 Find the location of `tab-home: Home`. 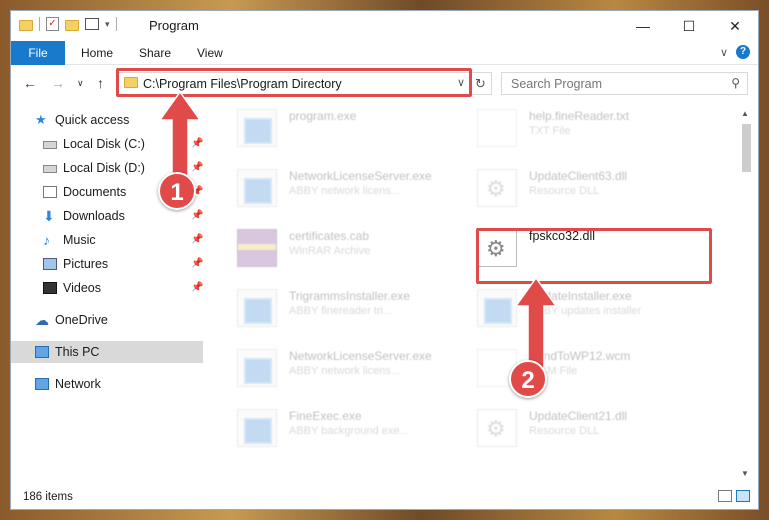

tab-home: Home is located at coordinates (97, 53).